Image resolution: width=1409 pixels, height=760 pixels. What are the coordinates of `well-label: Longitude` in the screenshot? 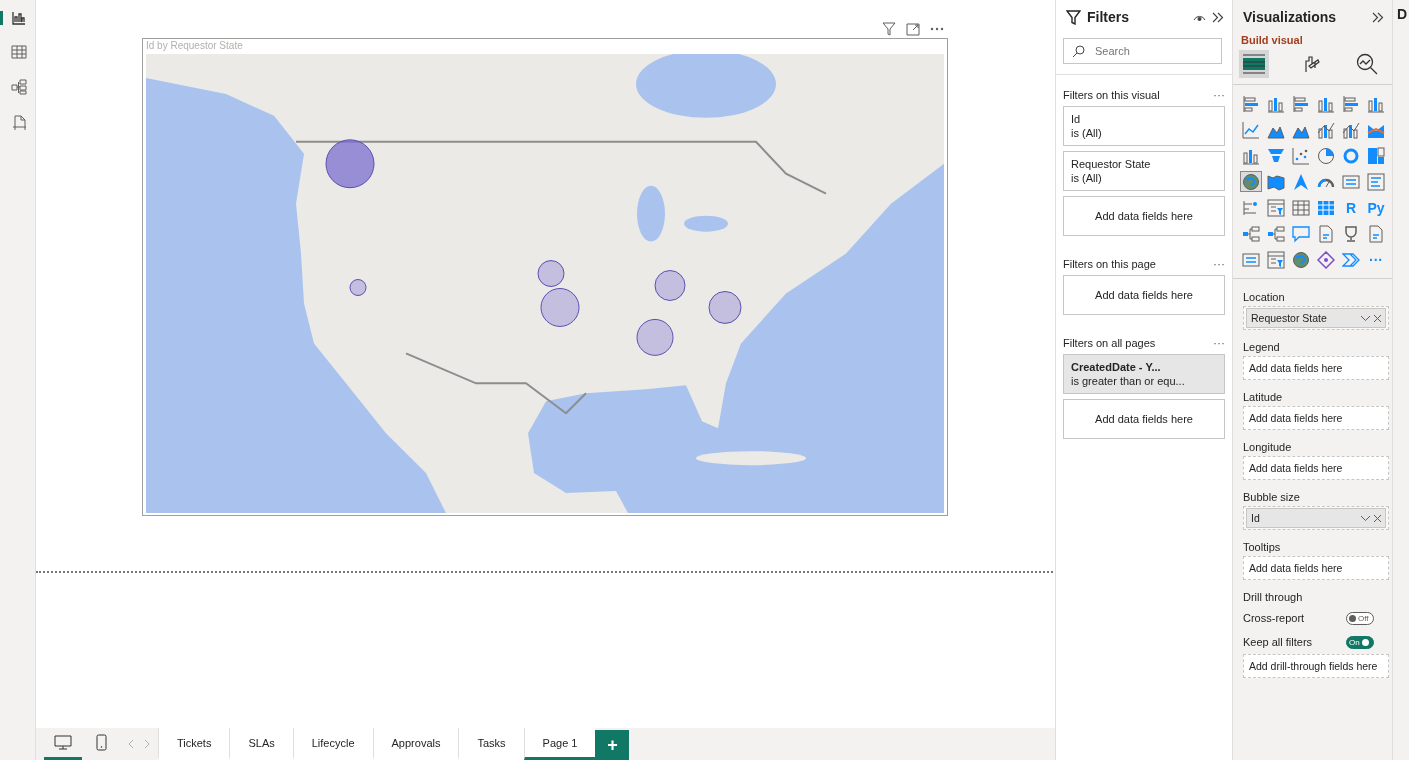 It's located at (1268, 447).